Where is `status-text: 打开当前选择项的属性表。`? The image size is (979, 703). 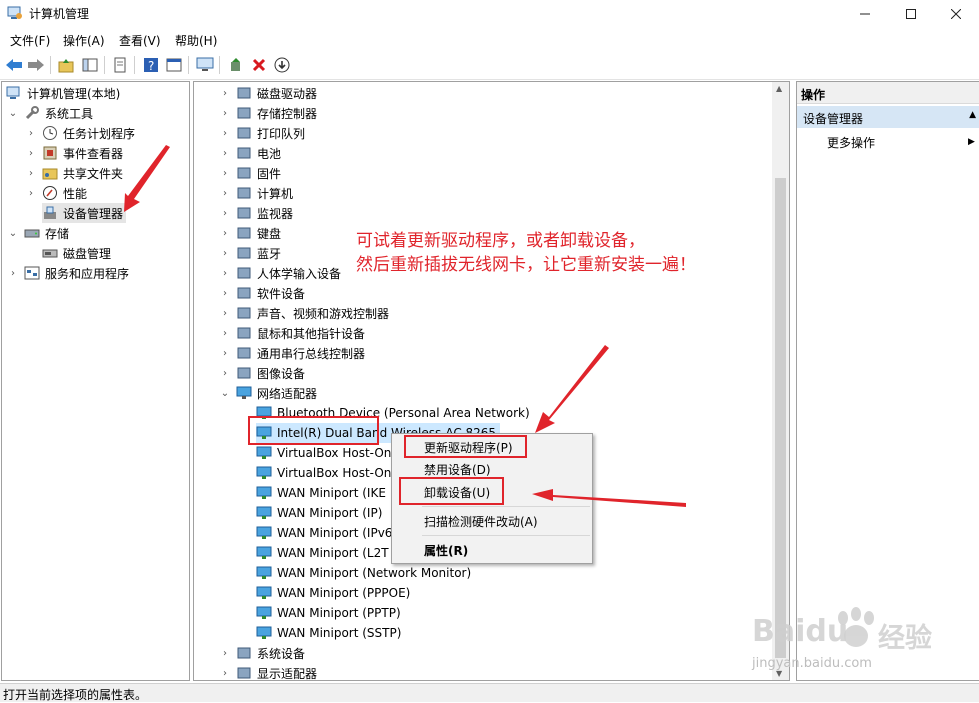 status-text: 打开当前选择项的属性表。 is located at coordinates (75, 695).